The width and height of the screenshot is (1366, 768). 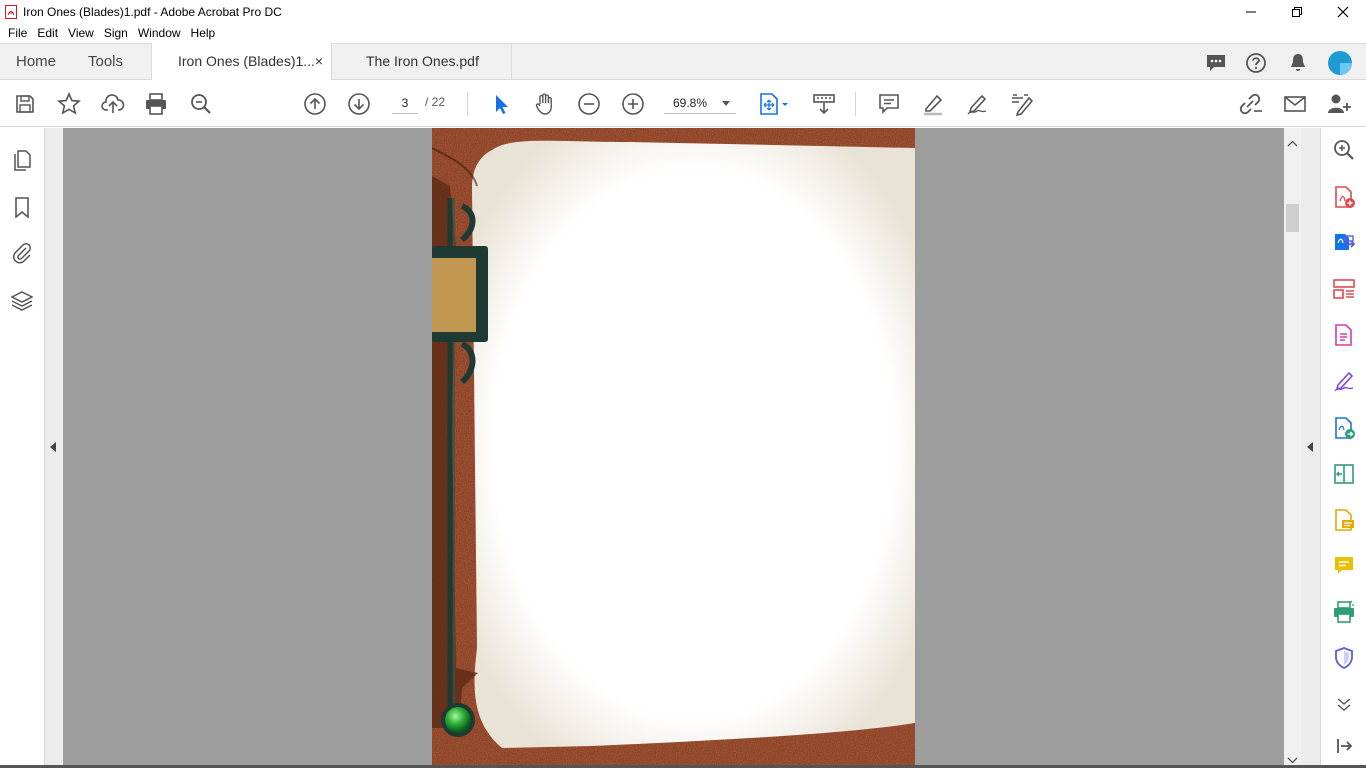 What do you see at coordinates (11, 11) in the screenshot?
I see `acrobat-app-icon` at bounding box center [11, 11].